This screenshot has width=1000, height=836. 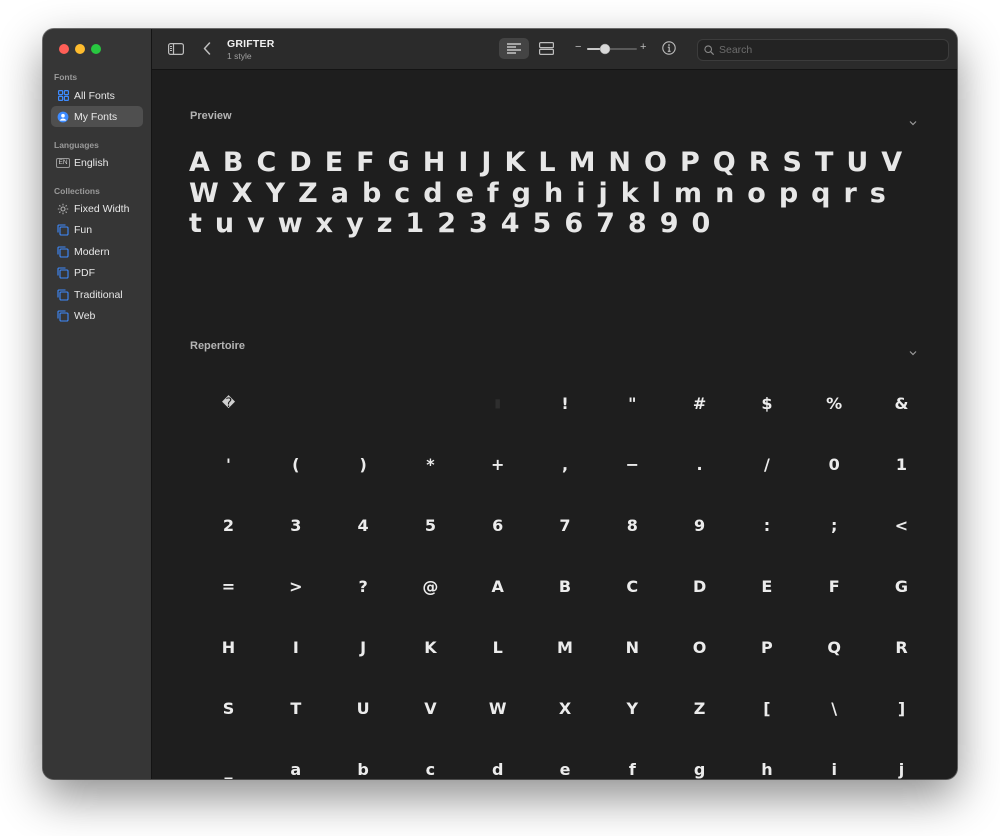 What do you see at coordinates (699, 464) in the screenshot?
I see `glyph-cell: .` at bounding box center [699, 464].